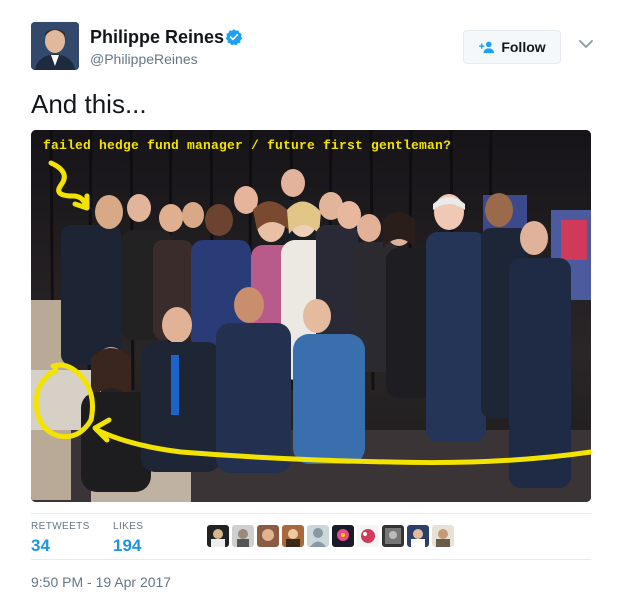 The image size is (627, 603). I want to click on stats-bottom-divider, so click(311, 559).